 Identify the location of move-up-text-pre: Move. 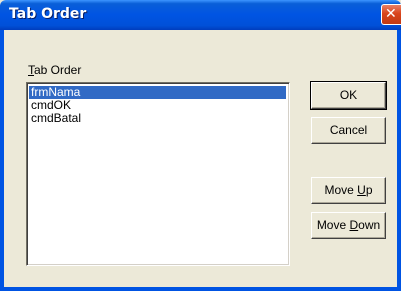
(341, 190).